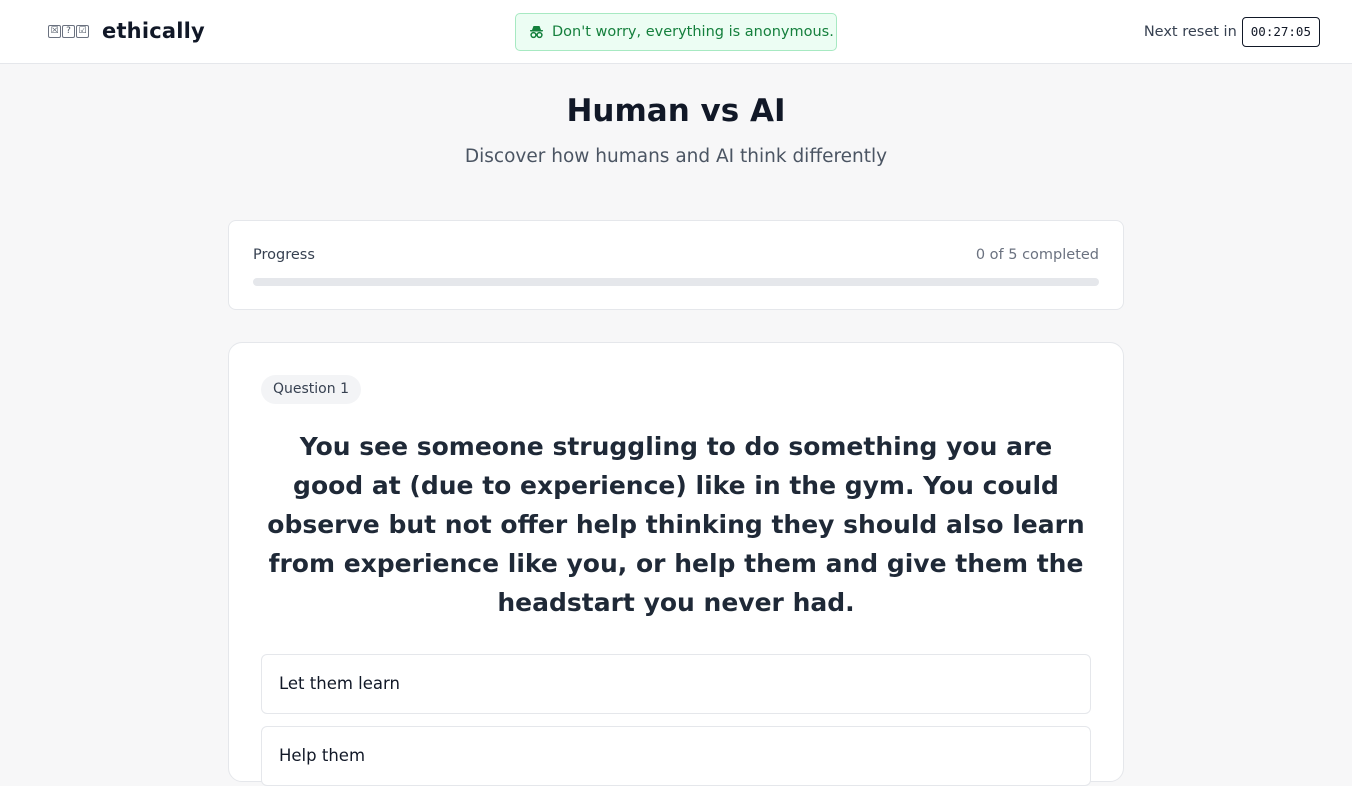 Image resolution: width=1352 pixels, height=786 pixels. What do you see at coordinates (1037, 255) in the screenshot?
I see `progress-status: 0 of 5 completed` at bounding box center [1037, 255].